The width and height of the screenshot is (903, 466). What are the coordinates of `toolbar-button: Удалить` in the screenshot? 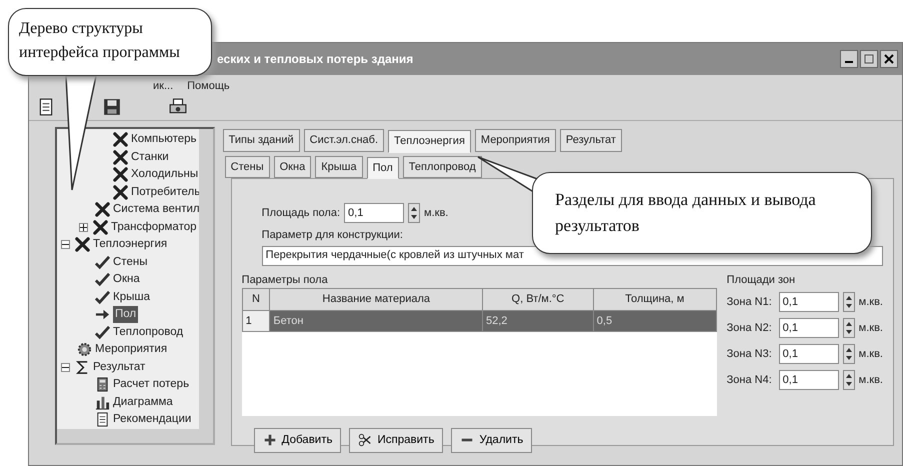 It's located at (491, 440).